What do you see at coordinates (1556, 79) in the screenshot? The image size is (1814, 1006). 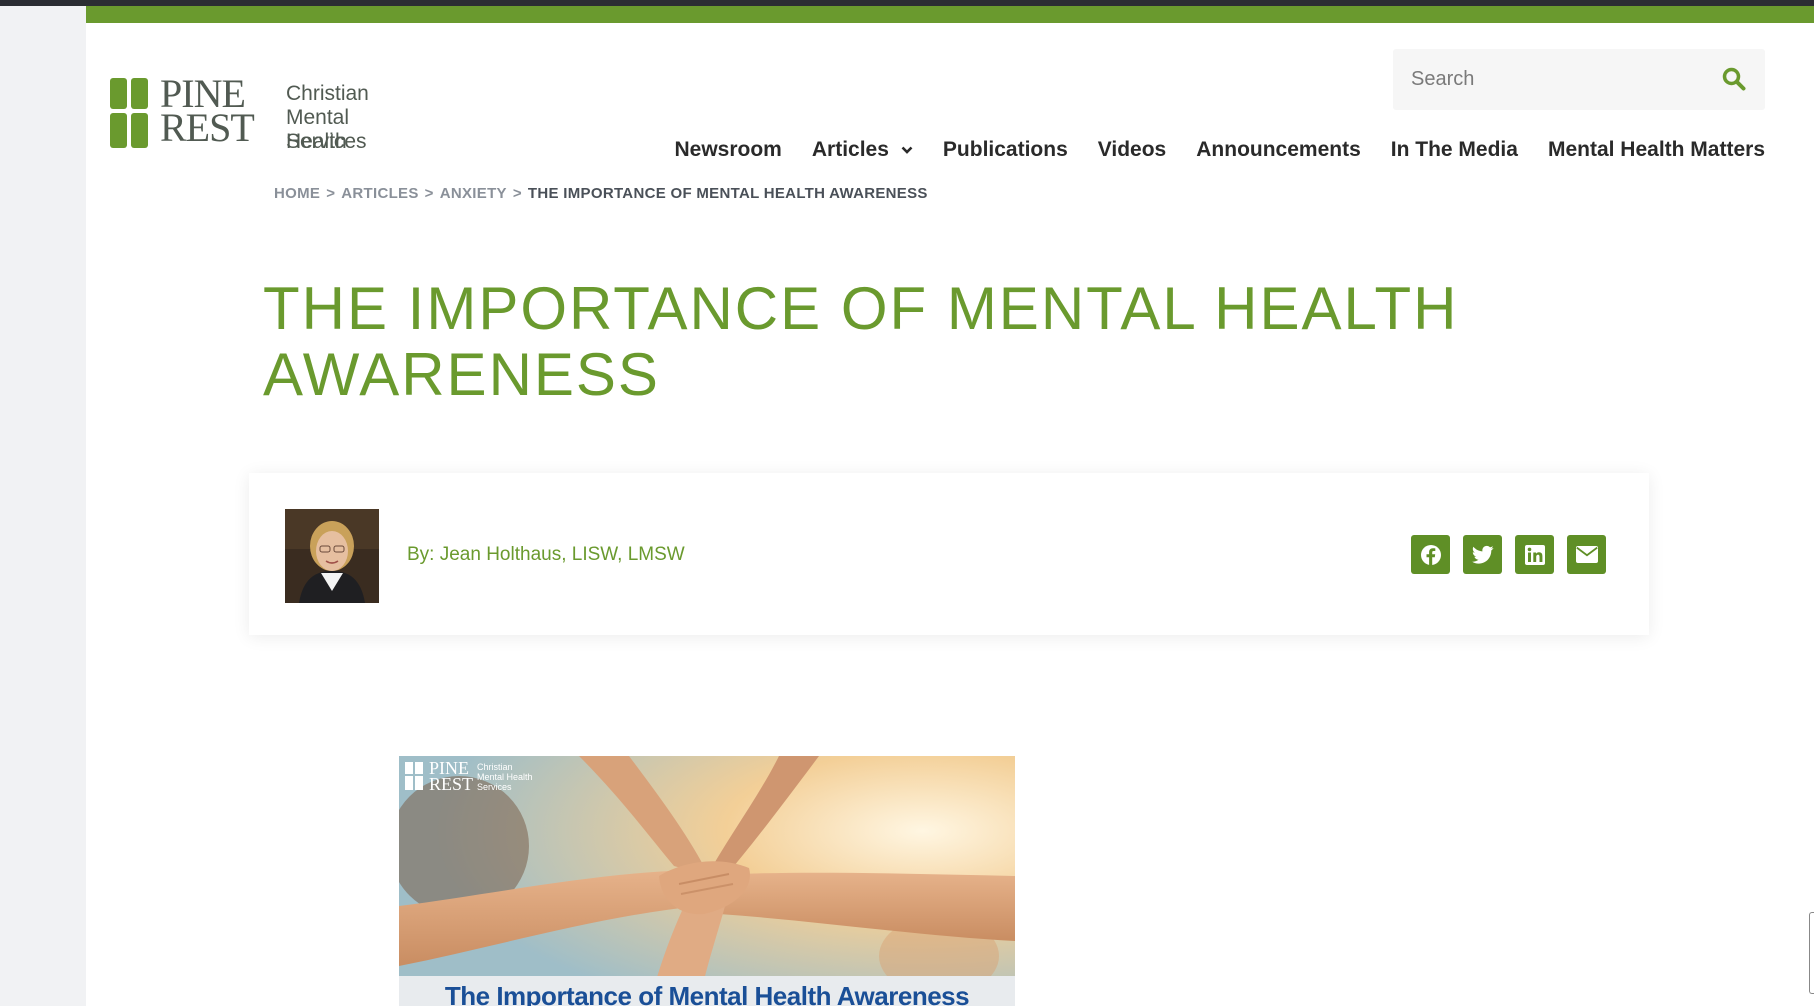 I see `search-input` at bounding box center [1556, 79].